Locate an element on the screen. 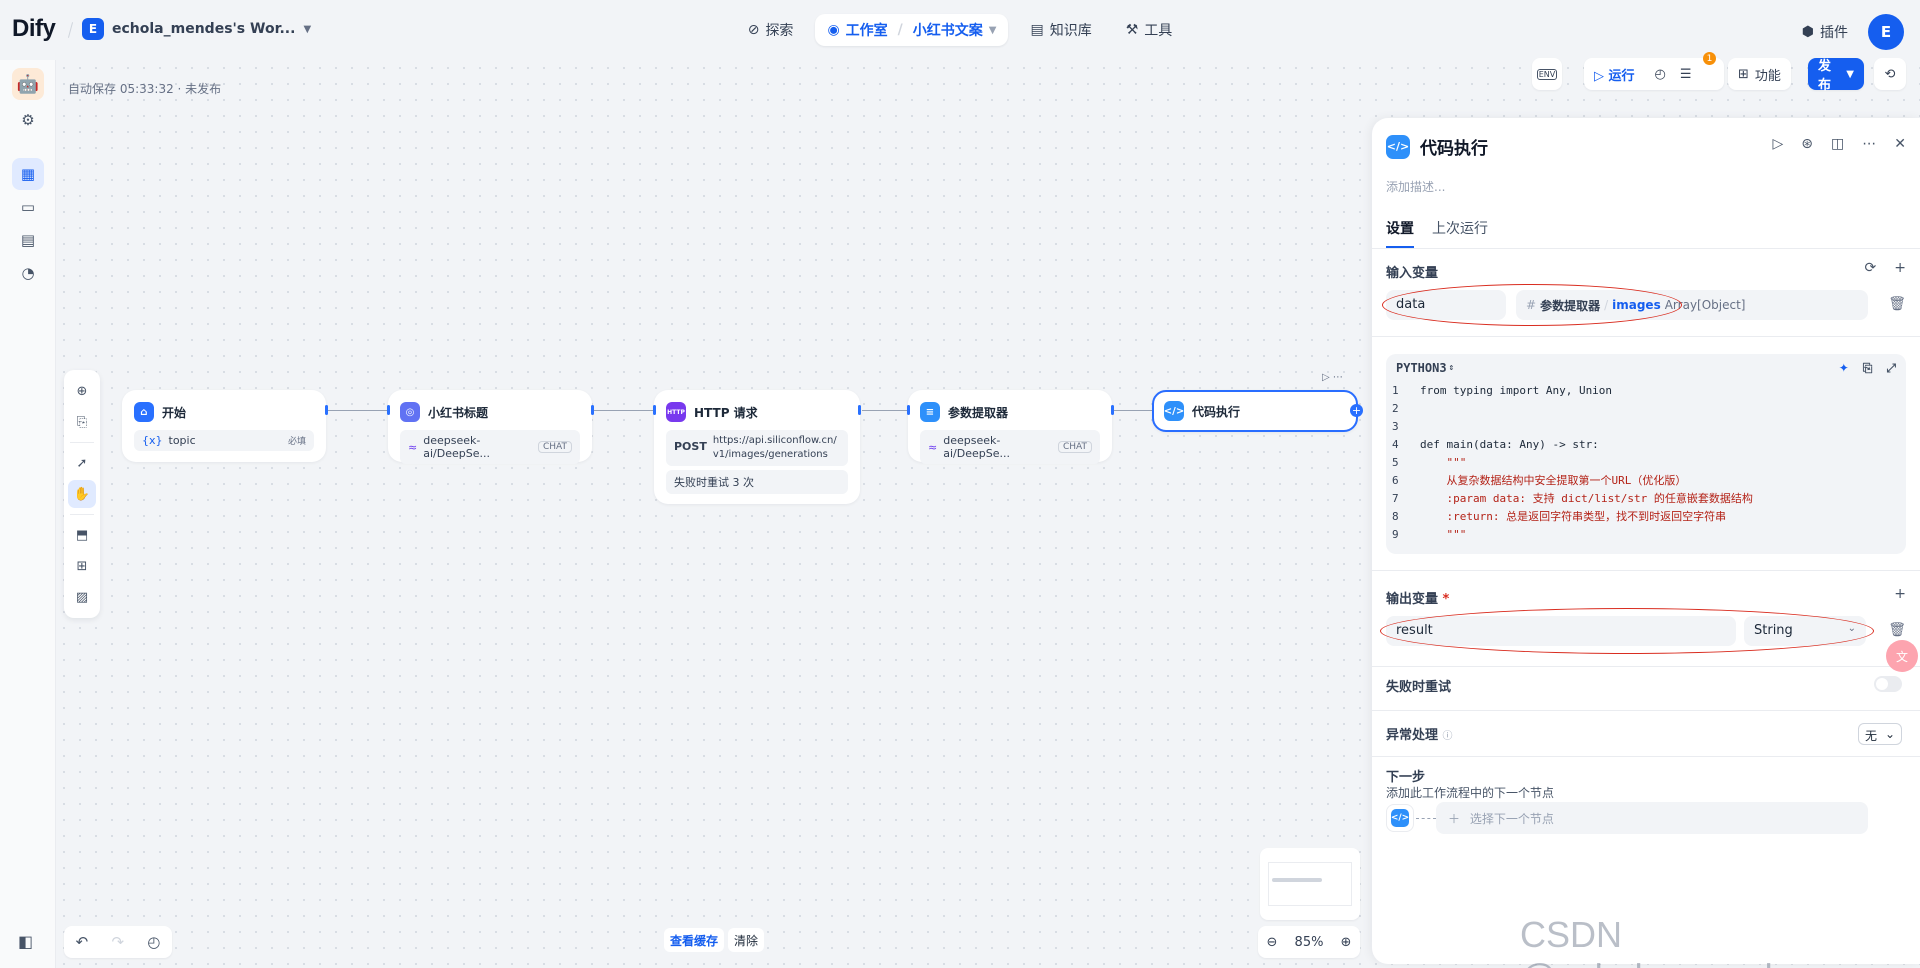  organize-blocks-icon: ⊞ is located at coordinates (82, 566).